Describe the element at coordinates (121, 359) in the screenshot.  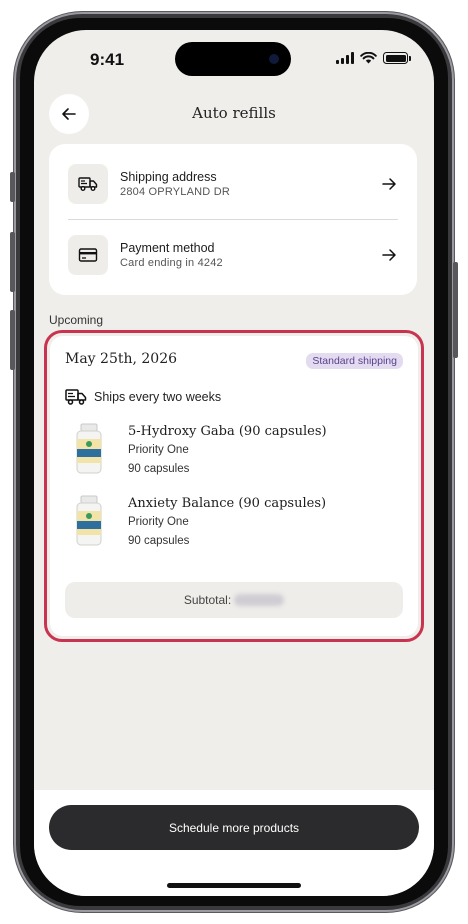
I see `refill-date: May 25th, 2026` at that location.